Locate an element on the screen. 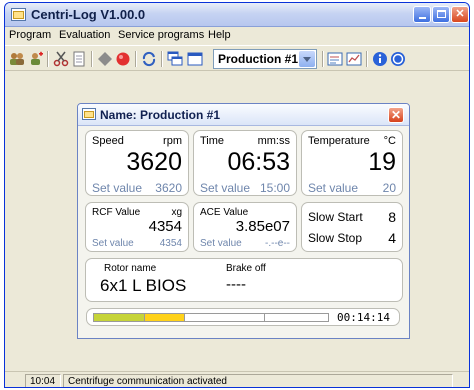 This screenshot has width=474, height=390. rotor-label: Rotor name is located at coordinates (130, 268).